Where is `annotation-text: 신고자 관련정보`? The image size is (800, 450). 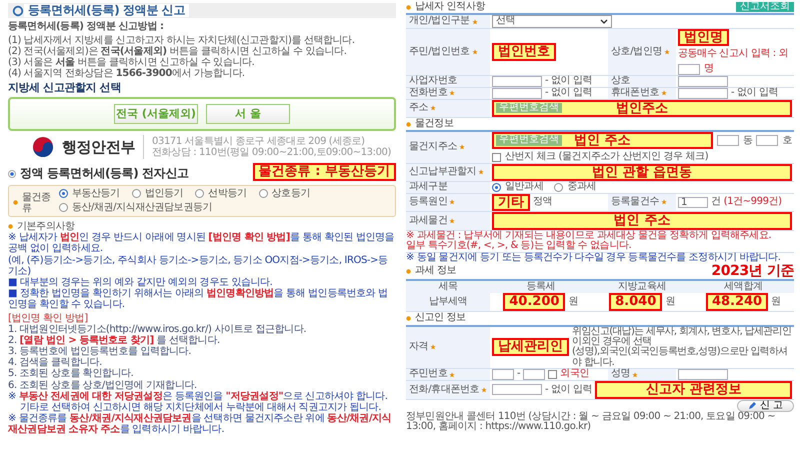 annotation-text: 신고자 관련정보 is located at coordinates (694, 390).